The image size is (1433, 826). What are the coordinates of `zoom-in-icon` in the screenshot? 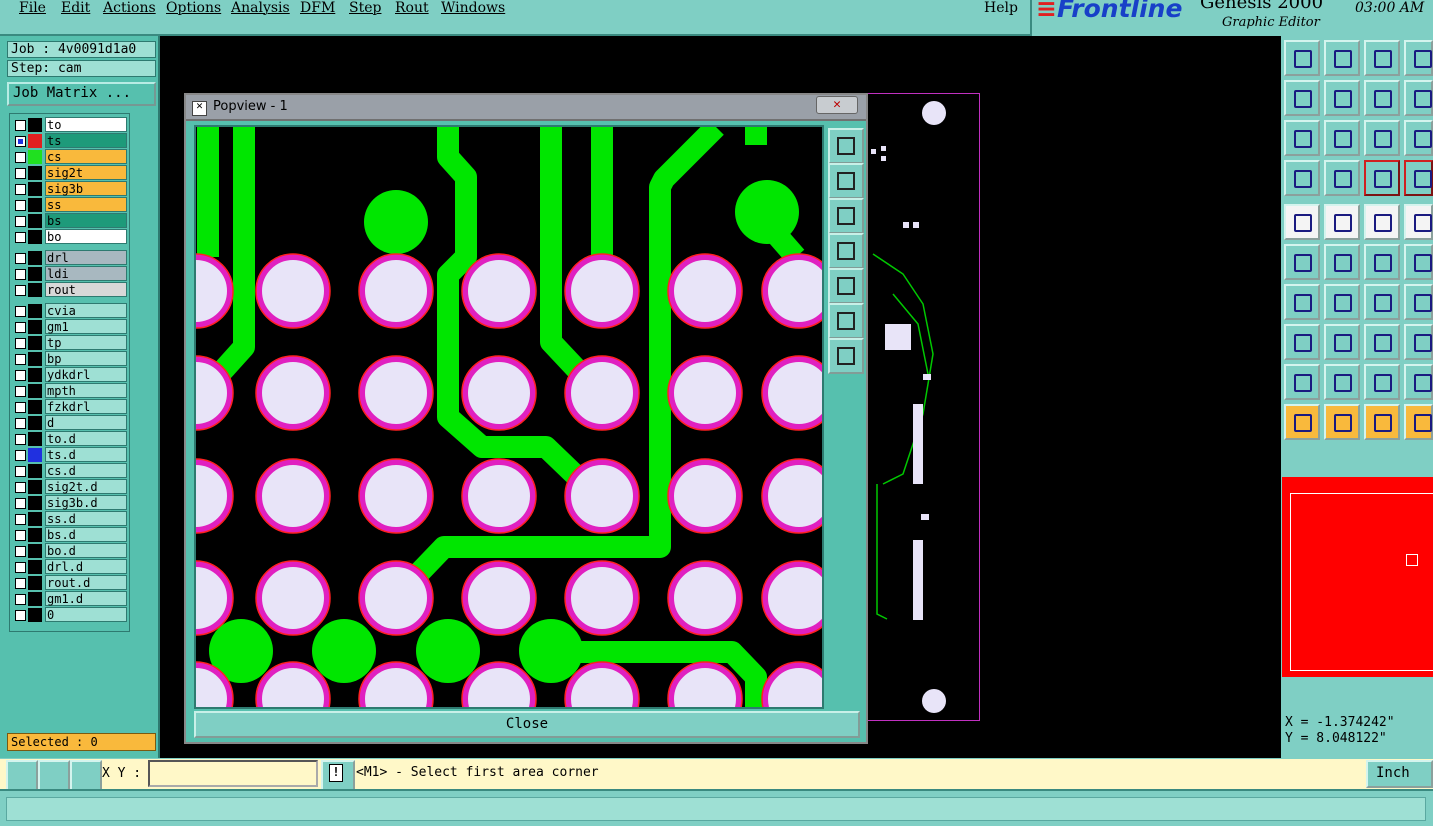 It's located at (22, 776).